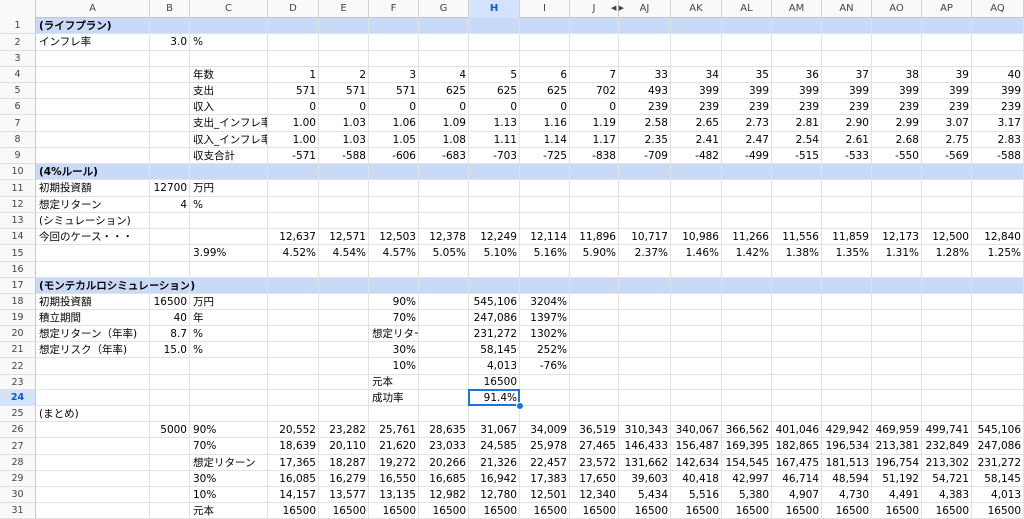  What do you see at coordinates (998, 107) in the screenshot?
I see `cell-aq6: 239` at bounding box center [998, 107].